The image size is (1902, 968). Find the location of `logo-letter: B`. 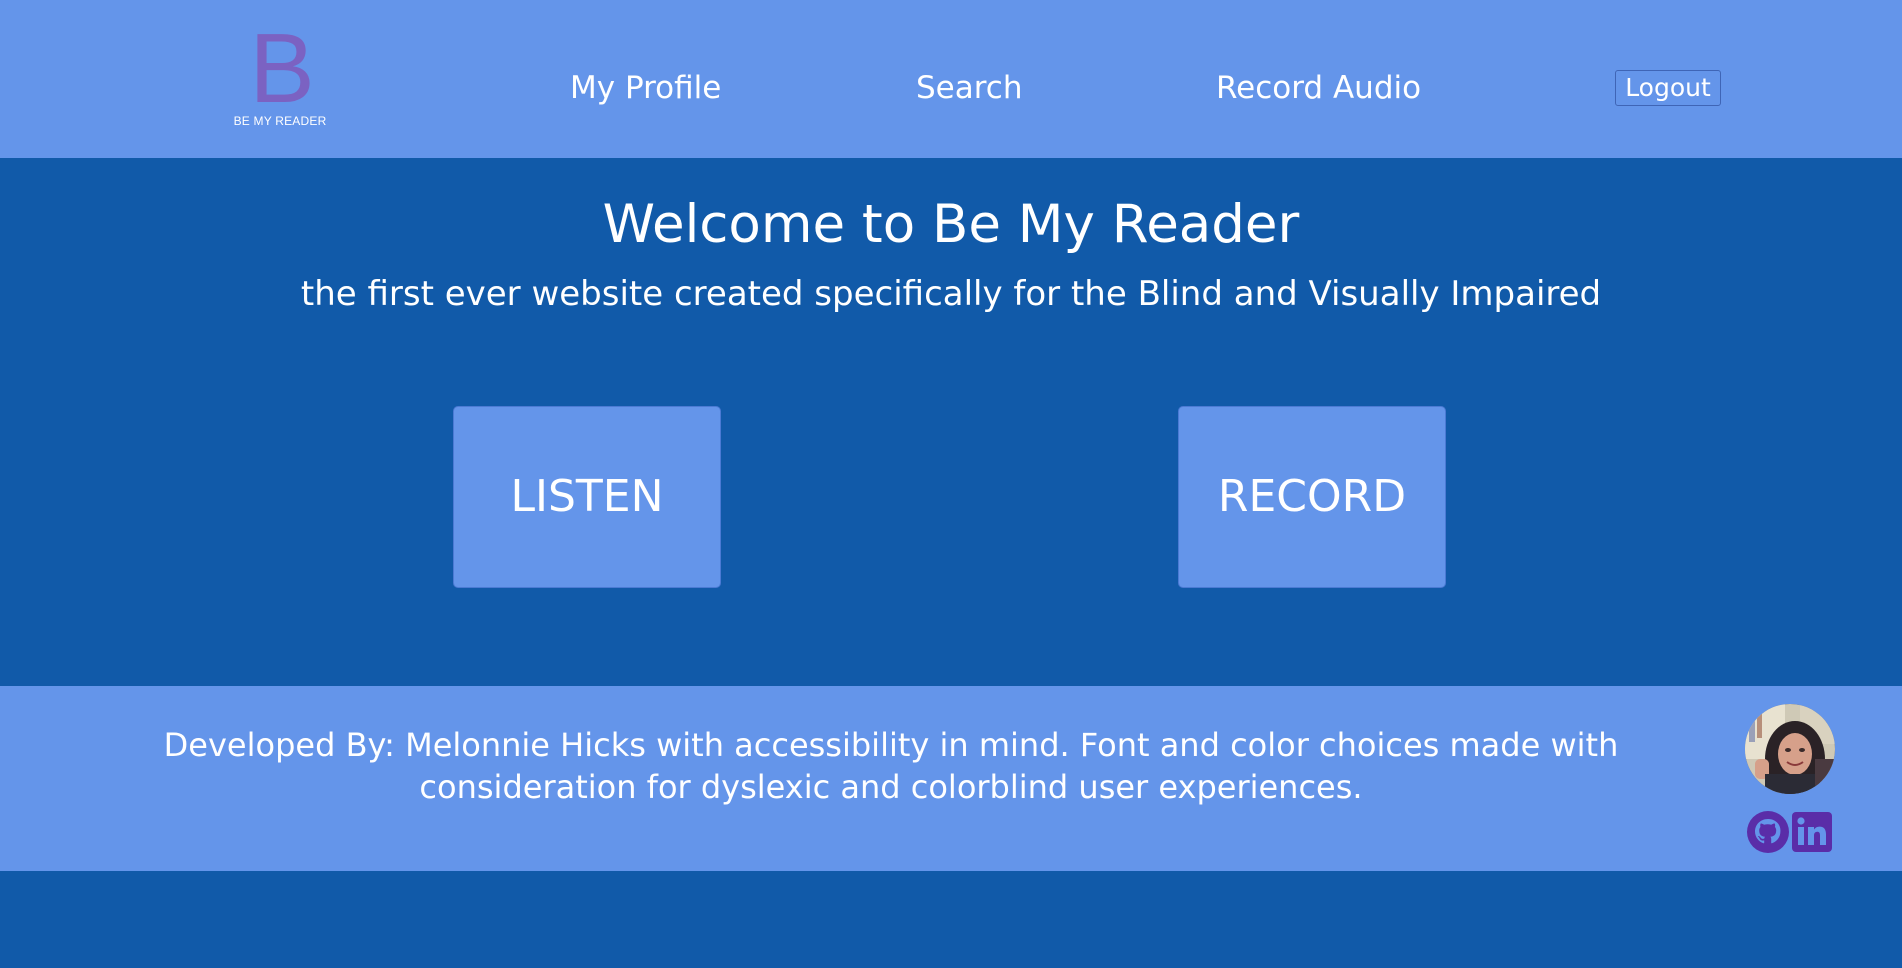

logo-letter: B is located at coordinates (282, 68).